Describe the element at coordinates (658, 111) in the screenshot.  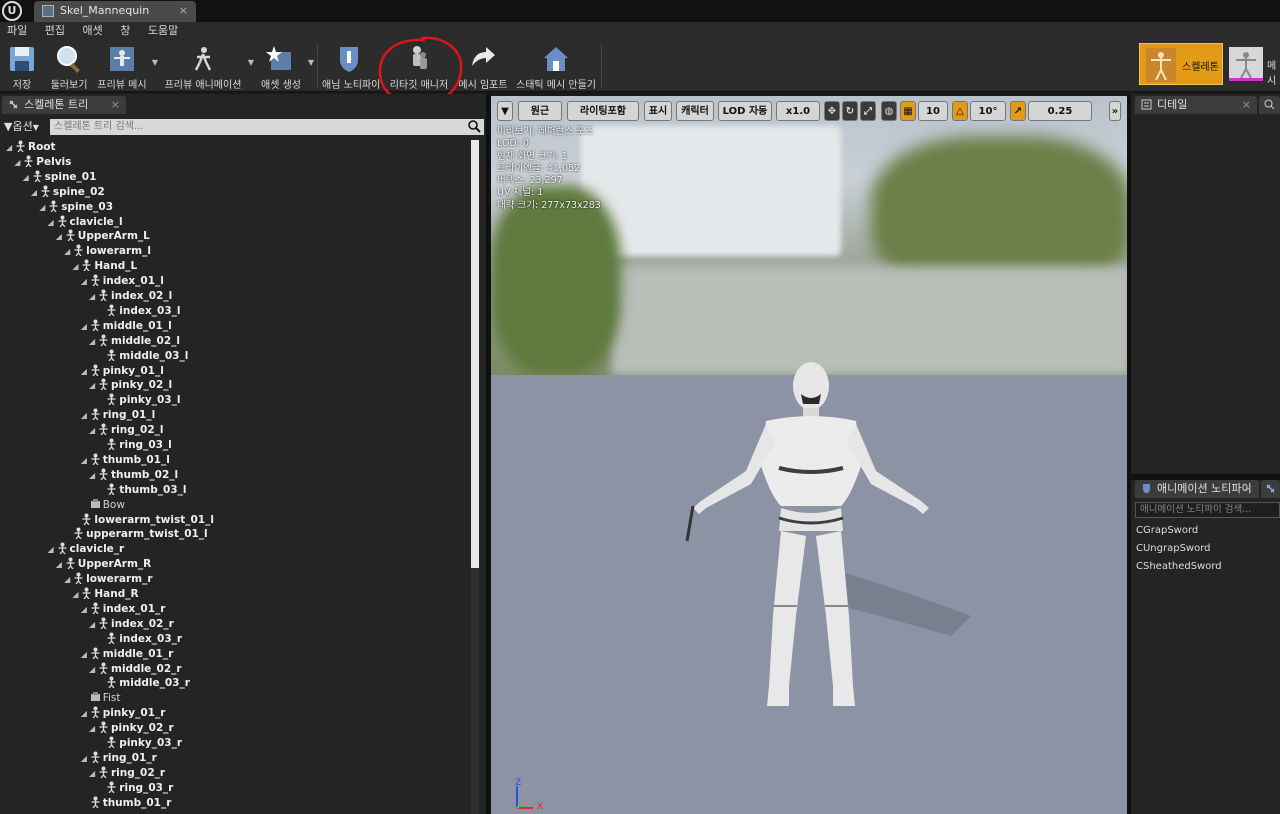
I see `show-button: 표시` at that location.